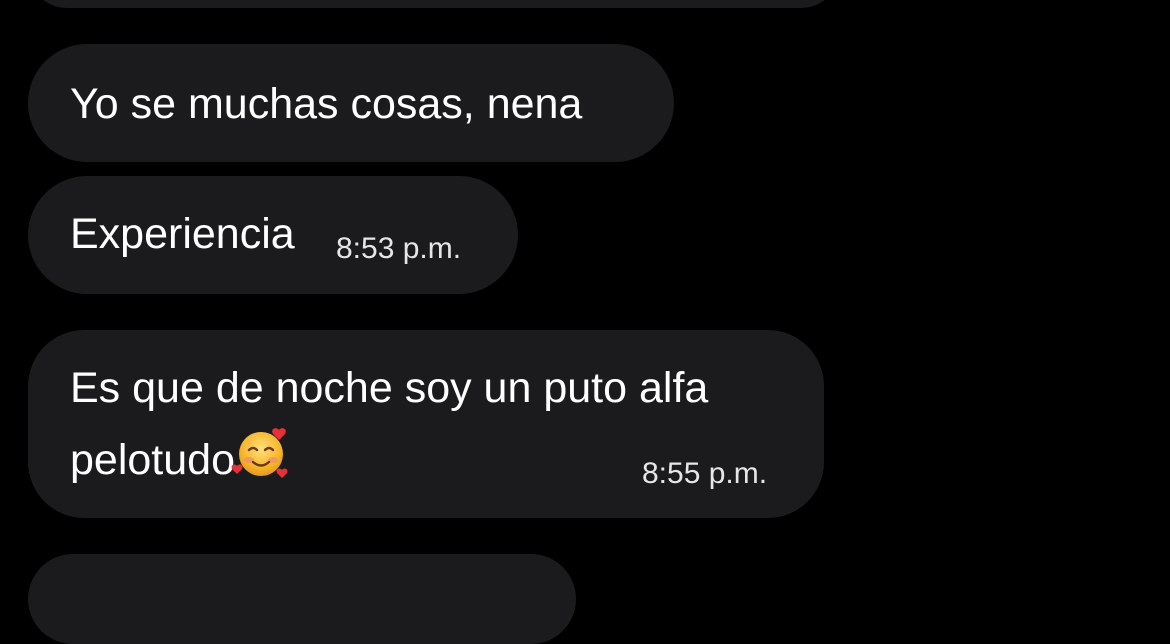  What do you see at coordinates (152, 460) in the screenshot?
I see `message-text: pelotudo` at bounding box center [152, 460].